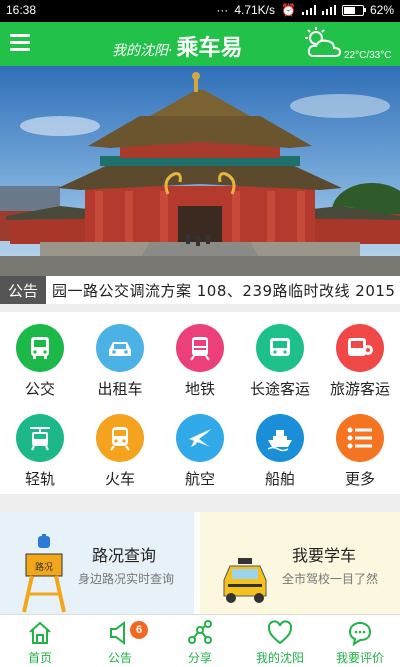  I want to click on service-more: 更多, so click(360, 446).